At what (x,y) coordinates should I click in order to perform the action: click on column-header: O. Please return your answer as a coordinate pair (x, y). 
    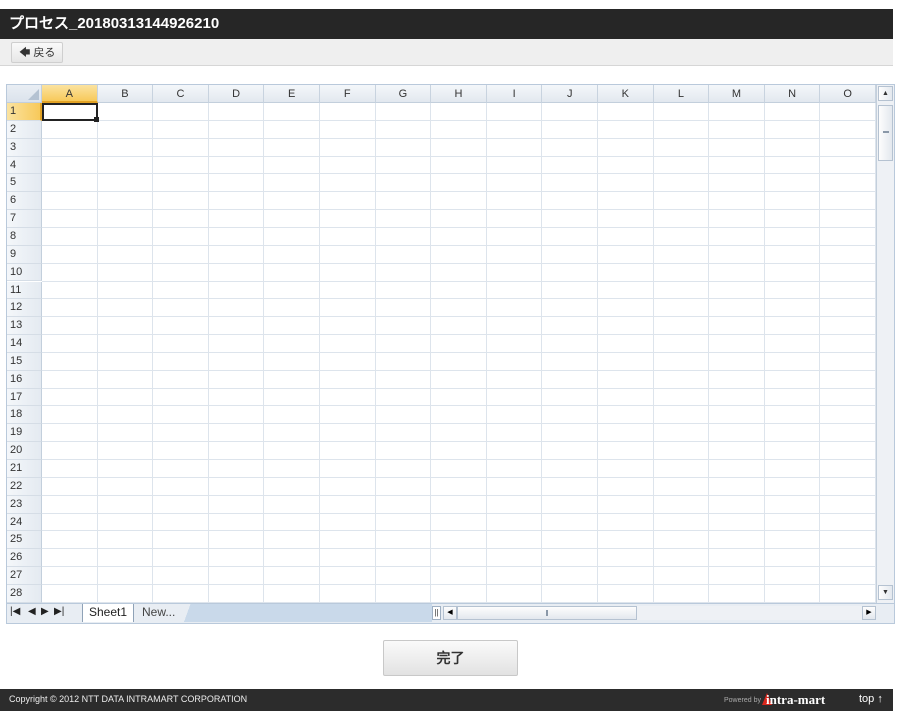
    Looking at the image, I should click on (848, 94).